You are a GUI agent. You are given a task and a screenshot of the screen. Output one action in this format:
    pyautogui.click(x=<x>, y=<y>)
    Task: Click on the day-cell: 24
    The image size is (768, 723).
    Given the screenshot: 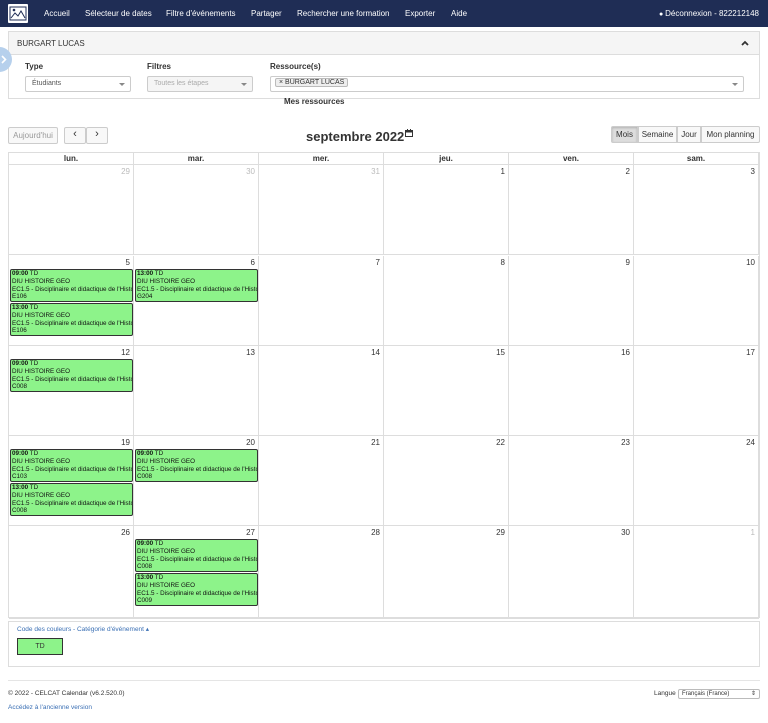 What is the action you would take?
    pyautogui.click(x=696, y=481)
    